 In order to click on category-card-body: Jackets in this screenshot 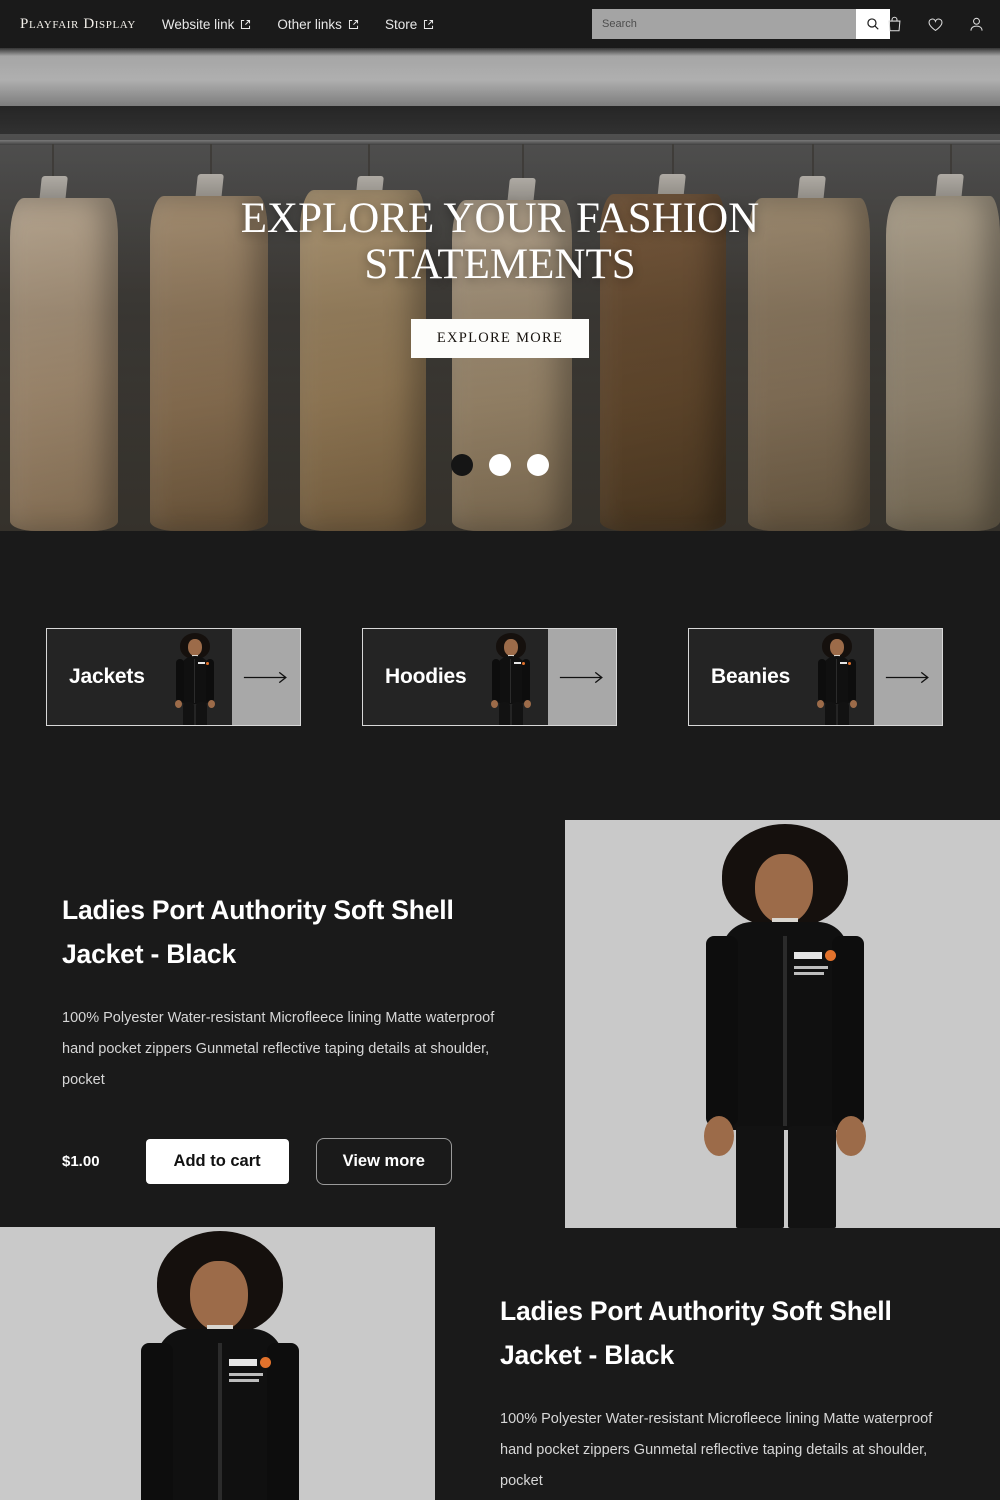, I will do `click(139, 677)`.